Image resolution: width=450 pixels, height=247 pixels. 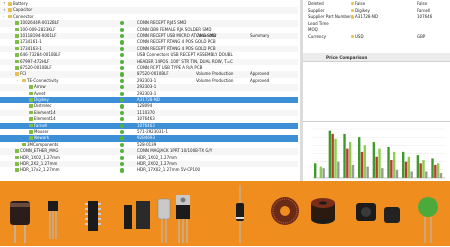 What do you see at coordinates (53, 220) in the screenshot?
I see `sot-transistor-icon` at bounding box center [53, 220].